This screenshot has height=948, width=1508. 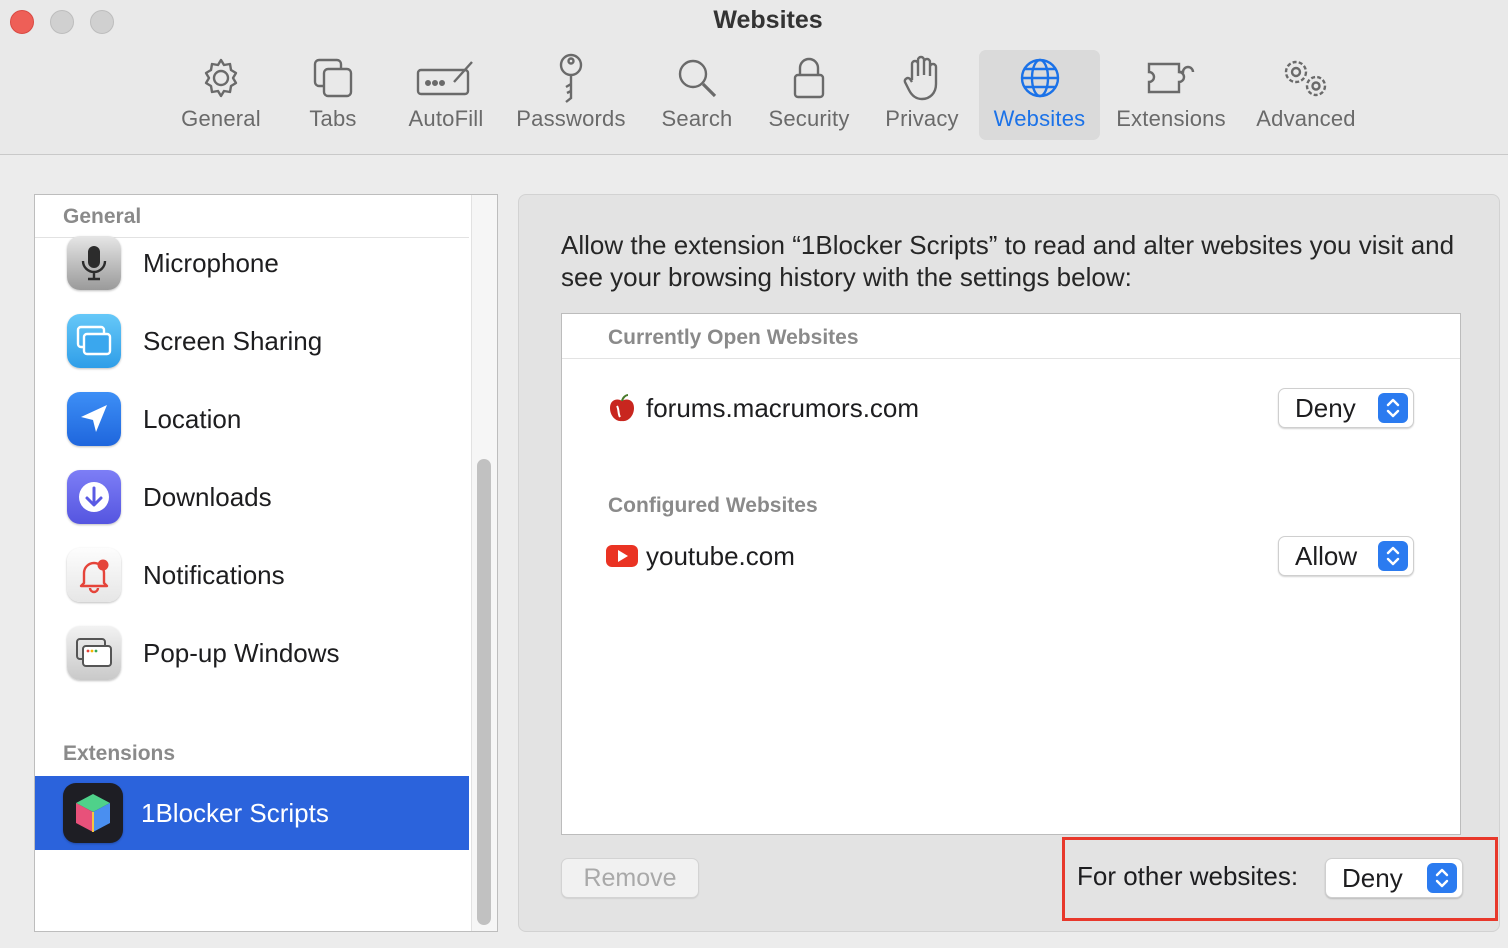 What do you see at coordinates (697, 118) in the screenshot?
I see `tab-search-label: Search` at bounding box center [697, 118].